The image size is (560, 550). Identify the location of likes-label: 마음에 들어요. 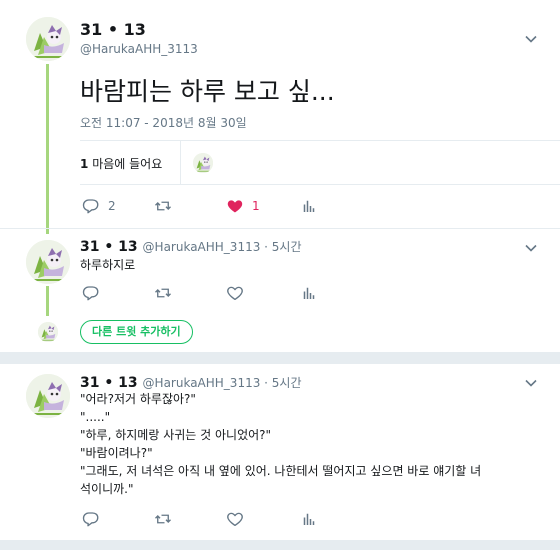
(127, 164).